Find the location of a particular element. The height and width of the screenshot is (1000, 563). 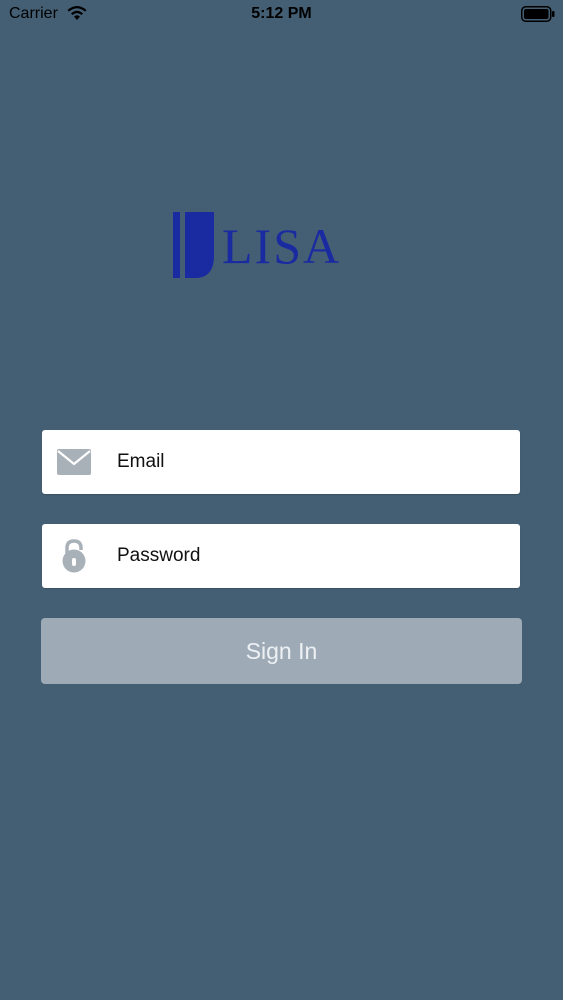

lisa-logo: LISA is located at coordinates (257, 245).